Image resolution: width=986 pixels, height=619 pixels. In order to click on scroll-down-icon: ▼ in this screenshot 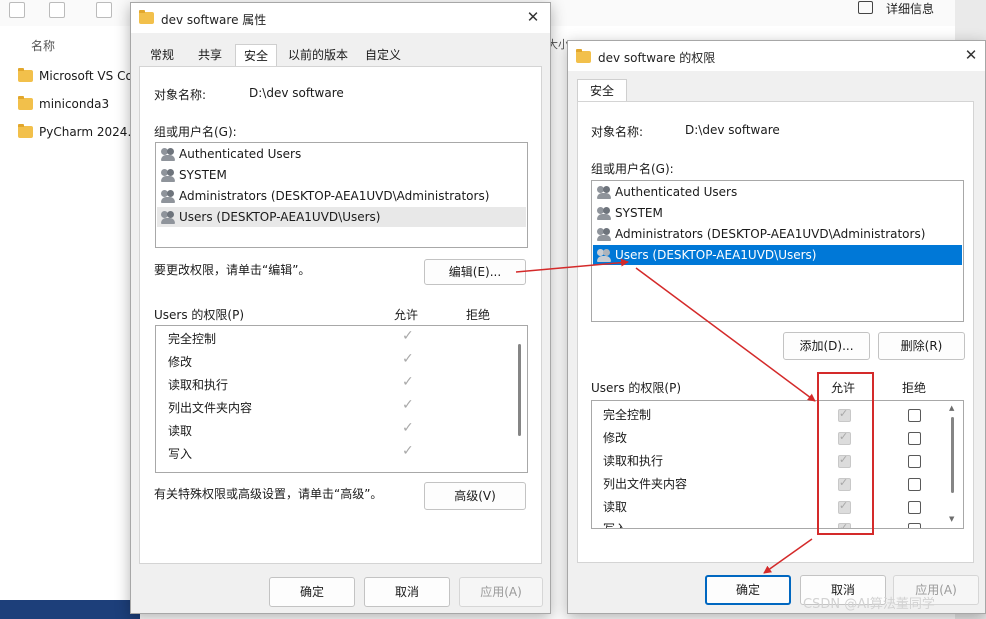, I will do `click(951, 519)`.